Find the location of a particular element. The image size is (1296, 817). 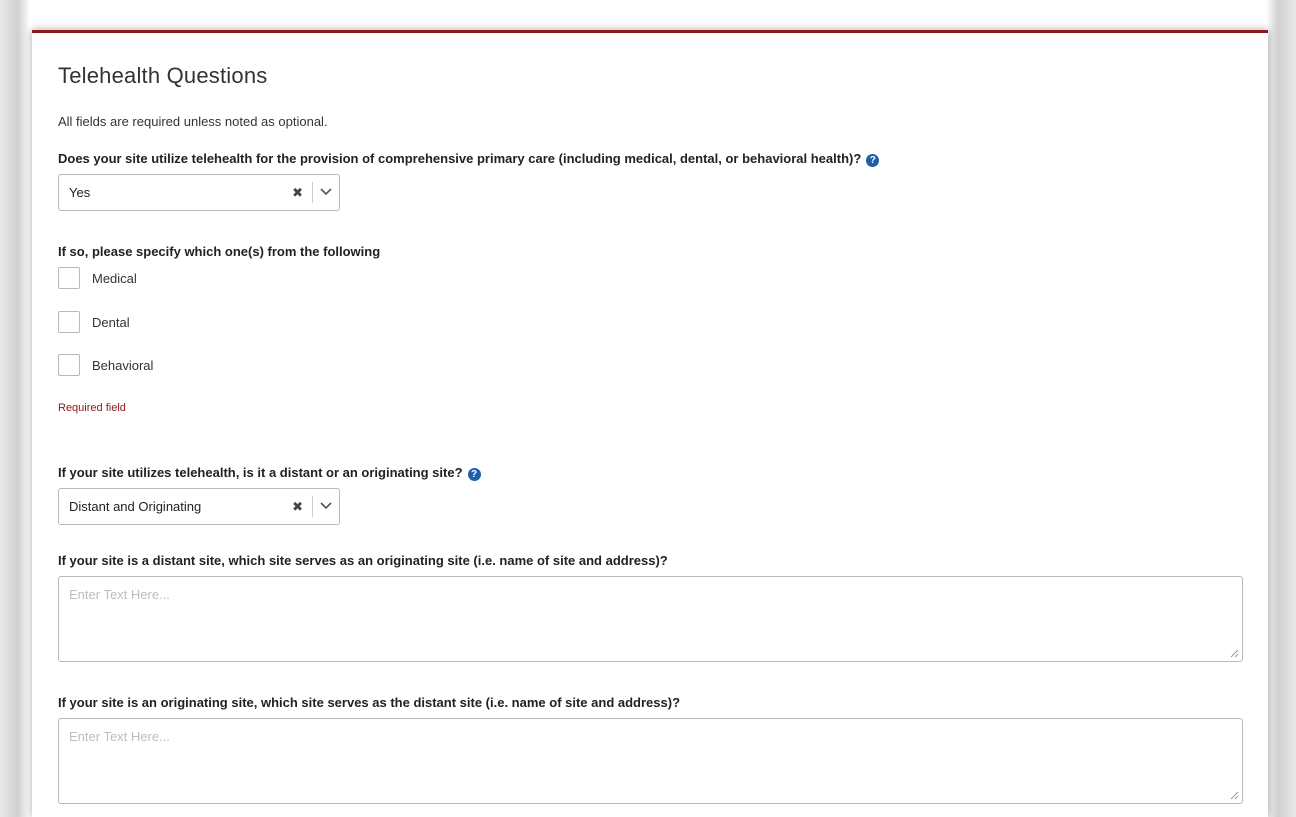

select-value: Distant and Originating is located at coordinates (135, 506).